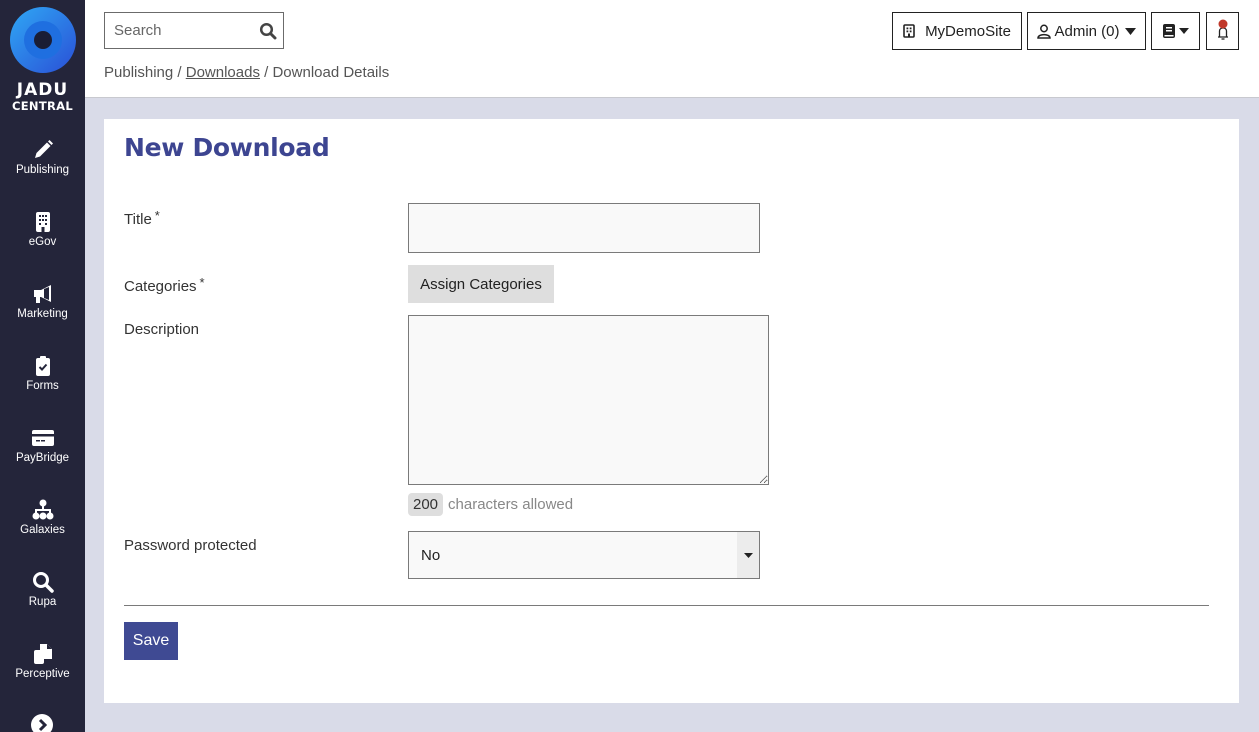 This screenshot has width=1259, height=732. Describe the element at coordinates (43, 40) in the screenshot. I see `jadu-logo-icon` at that location.